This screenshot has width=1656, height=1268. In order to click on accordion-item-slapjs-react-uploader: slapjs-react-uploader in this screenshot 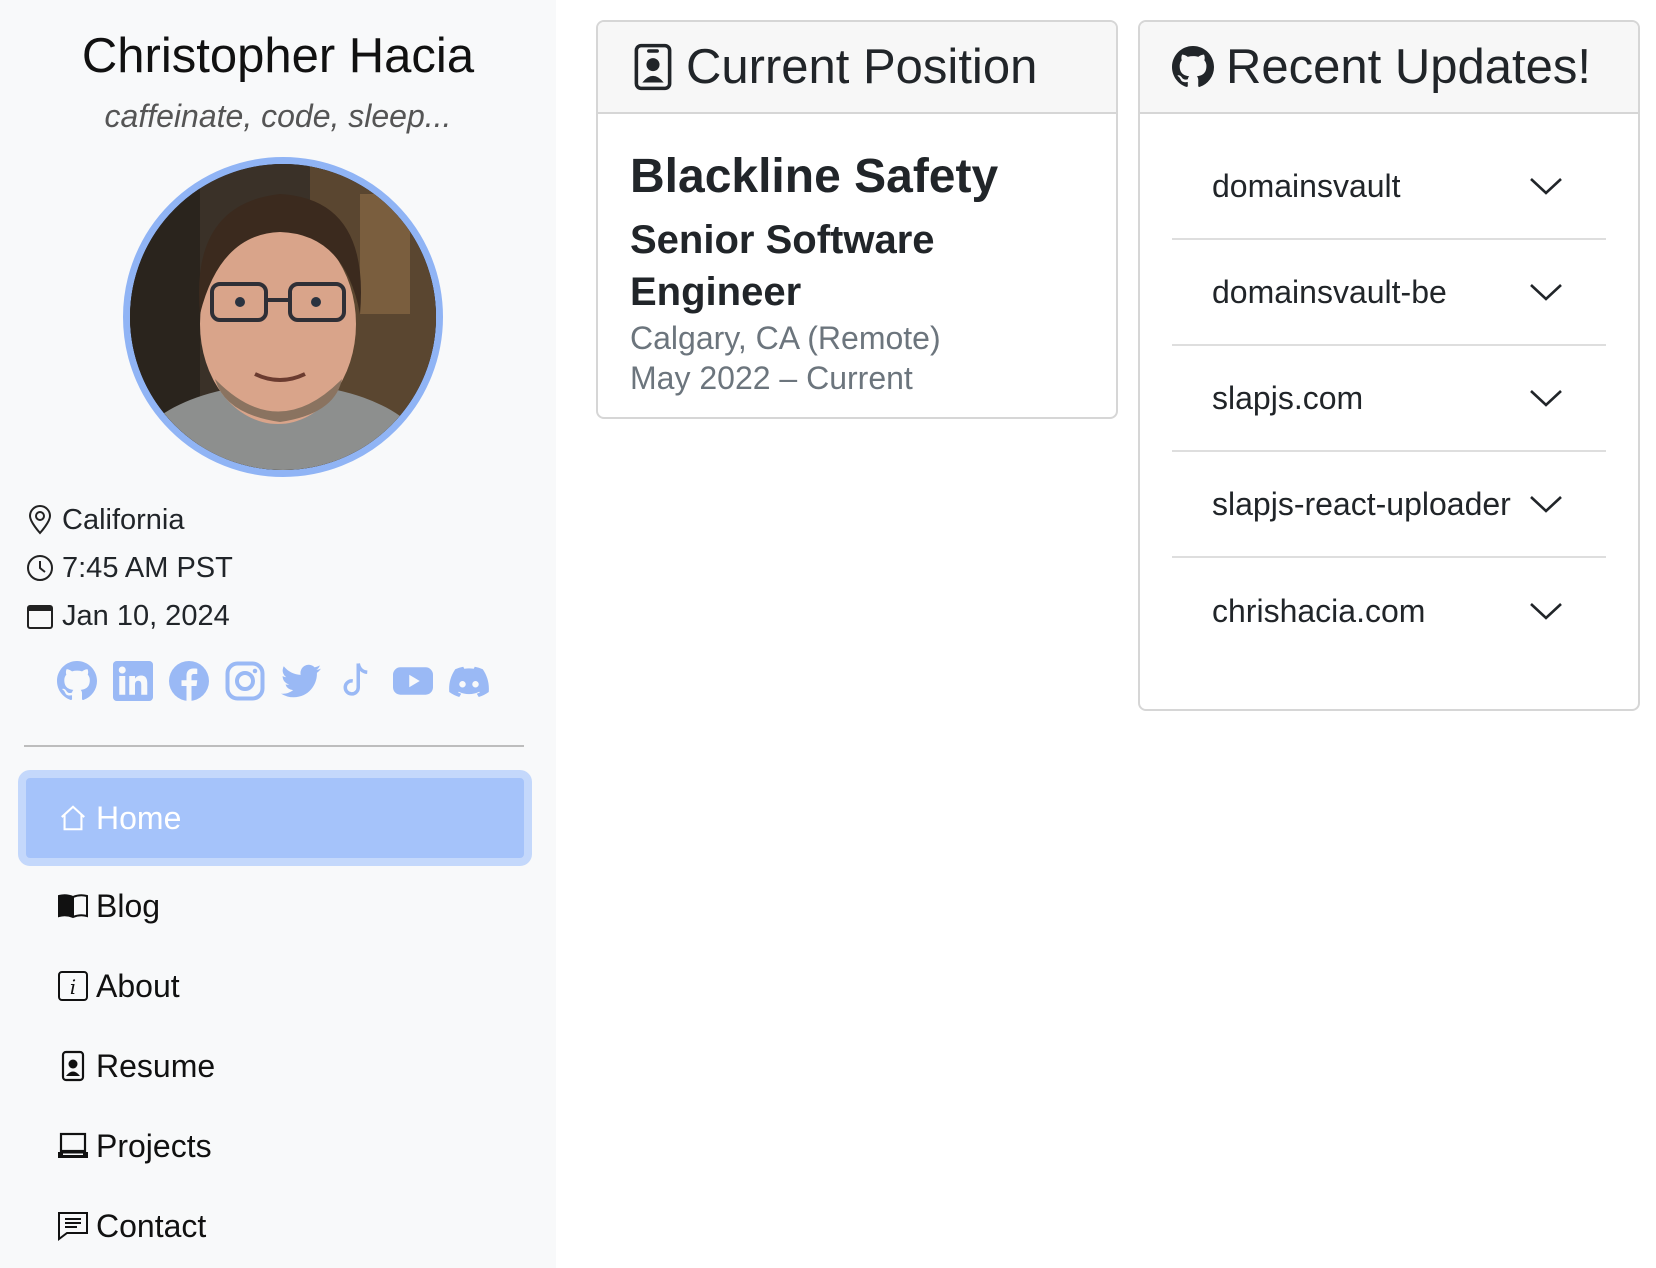, I will do `click(1389, 505)`.